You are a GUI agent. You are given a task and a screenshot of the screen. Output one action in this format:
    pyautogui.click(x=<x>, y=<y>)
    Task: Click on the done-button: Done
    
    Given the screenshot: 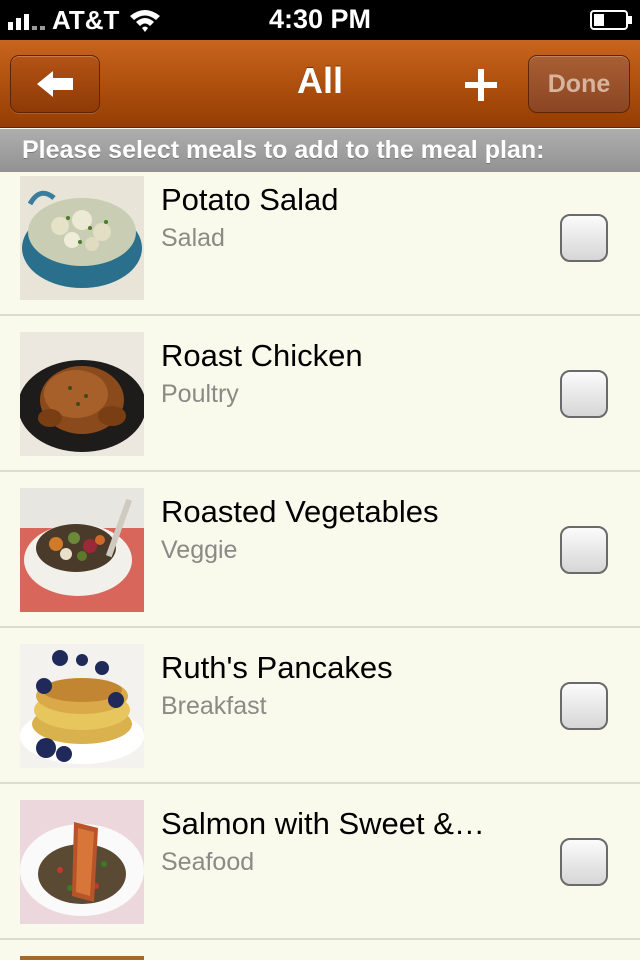 What is the action you would take?
    pyautogui.click(x=579, y=84)
    